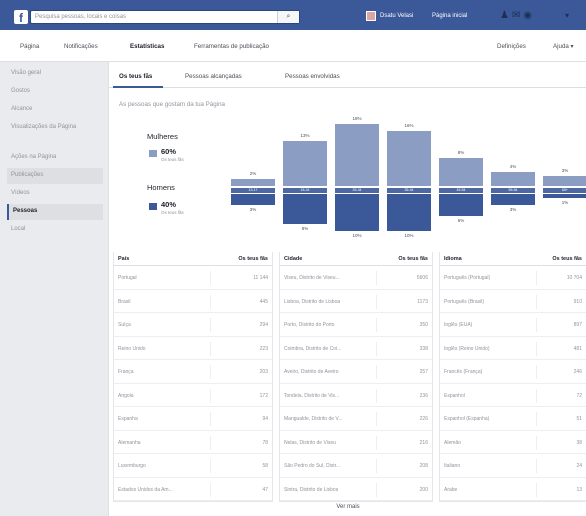  I want to click on home-link: Página inicial, so click(449, 16).